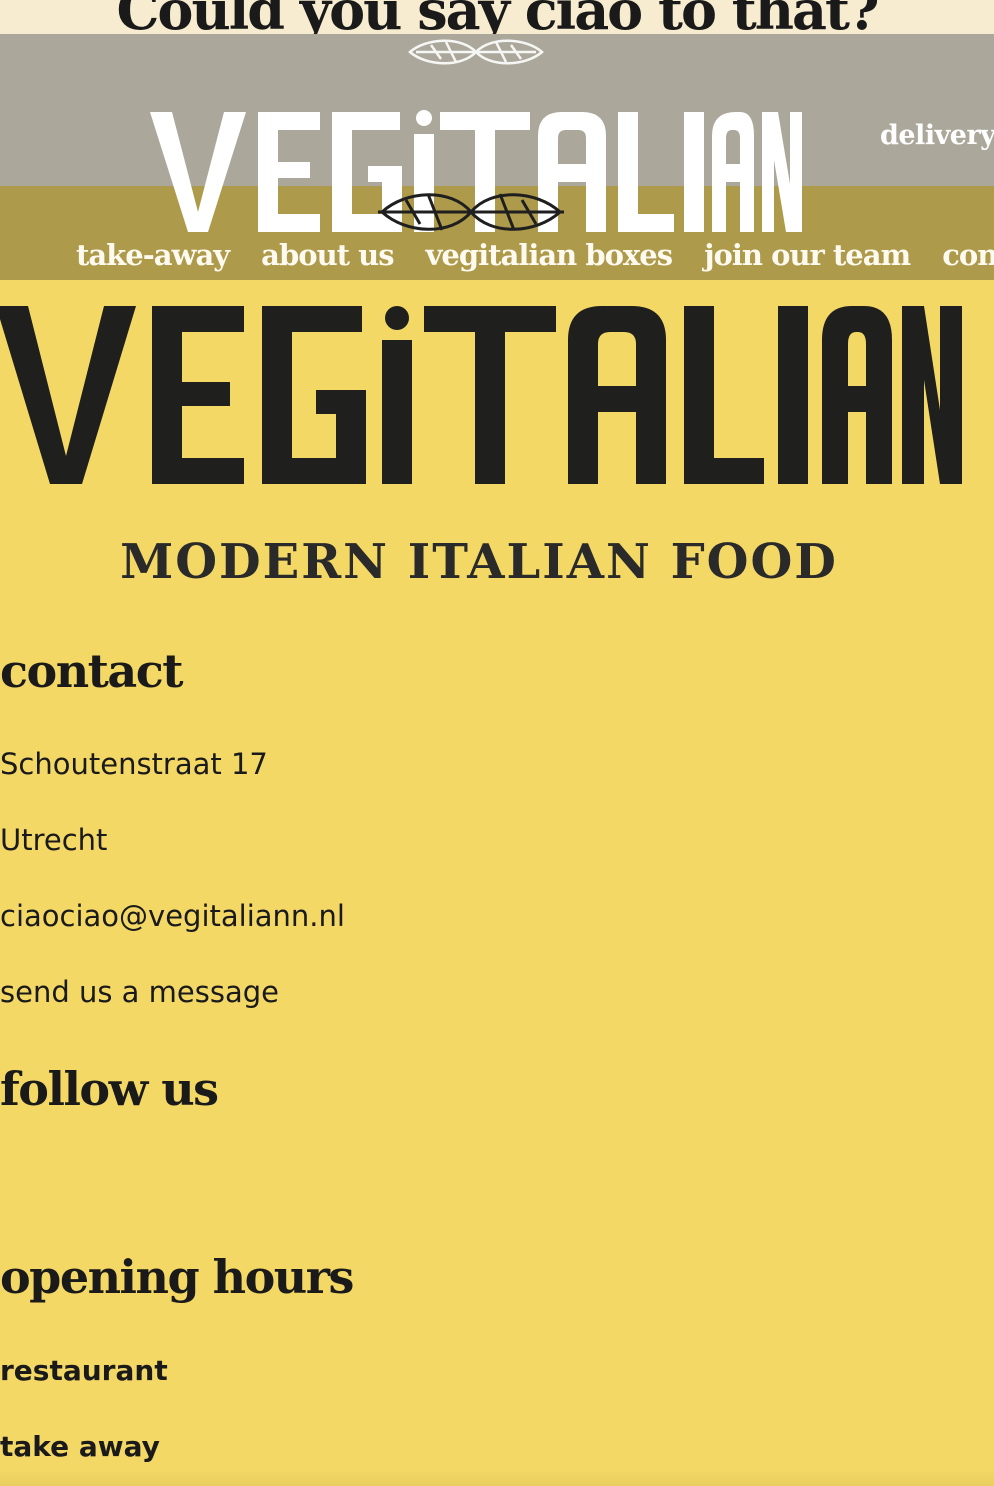  I want to click on nav-item-take-away: take-away, so click(153, 255).